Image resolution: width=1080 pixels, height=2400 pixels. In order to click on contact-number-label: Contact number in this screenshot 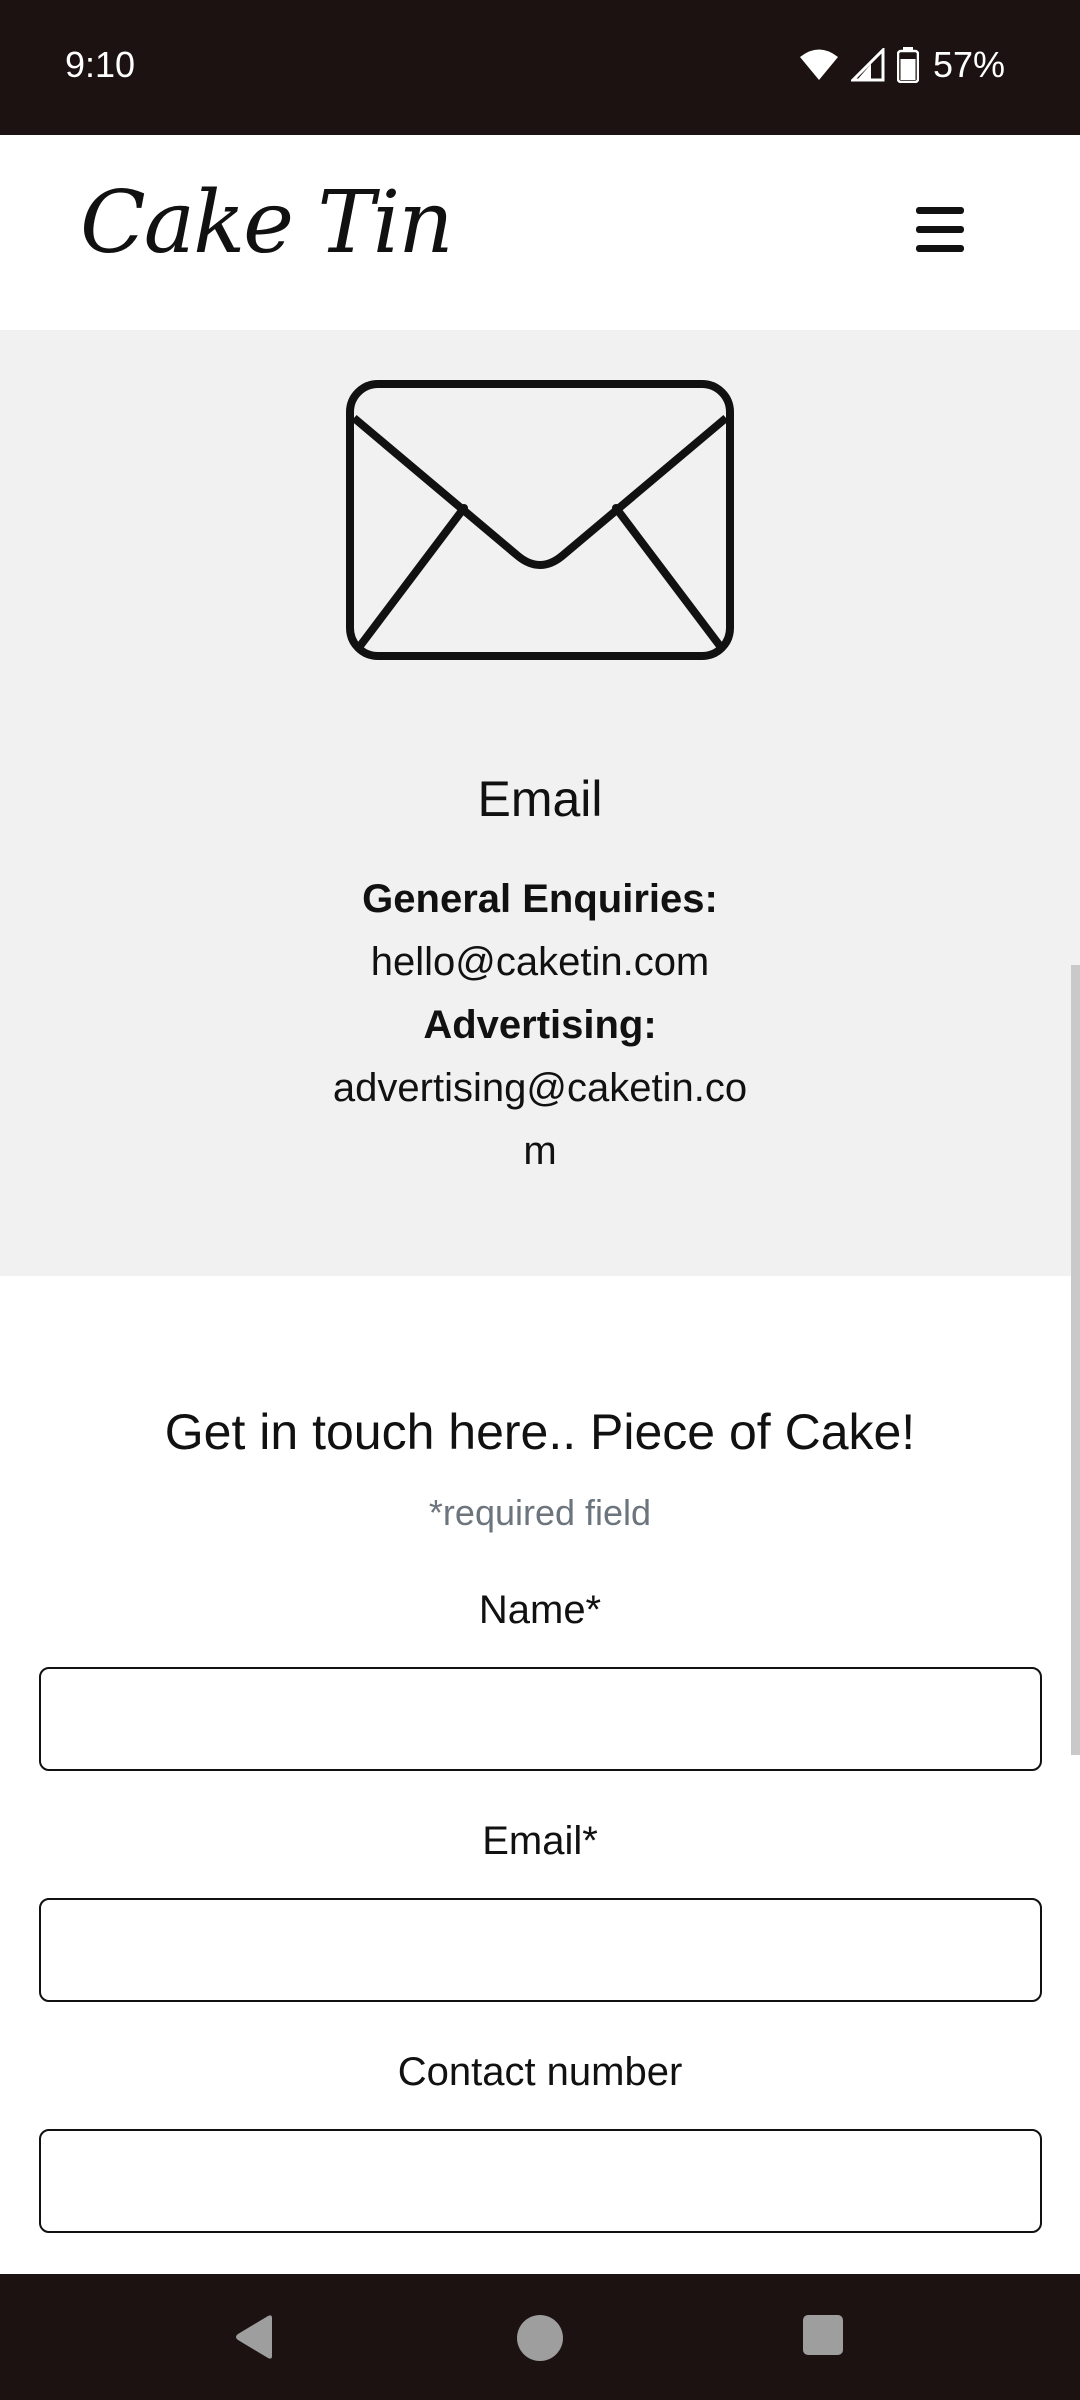, I will do `click(540, 2072)`.